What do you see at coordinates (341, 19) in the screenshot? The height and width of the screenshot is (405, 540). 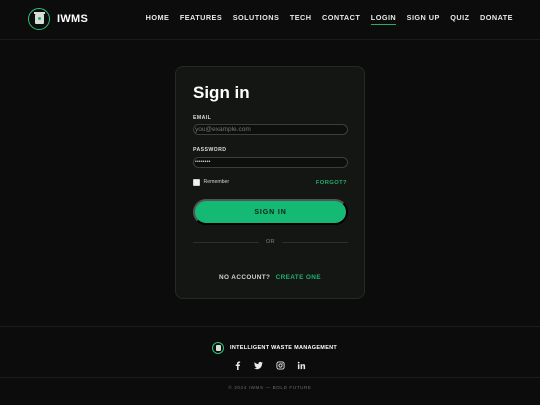 I see `nav-contact: CONTACT` at bounding box center [341, 19].